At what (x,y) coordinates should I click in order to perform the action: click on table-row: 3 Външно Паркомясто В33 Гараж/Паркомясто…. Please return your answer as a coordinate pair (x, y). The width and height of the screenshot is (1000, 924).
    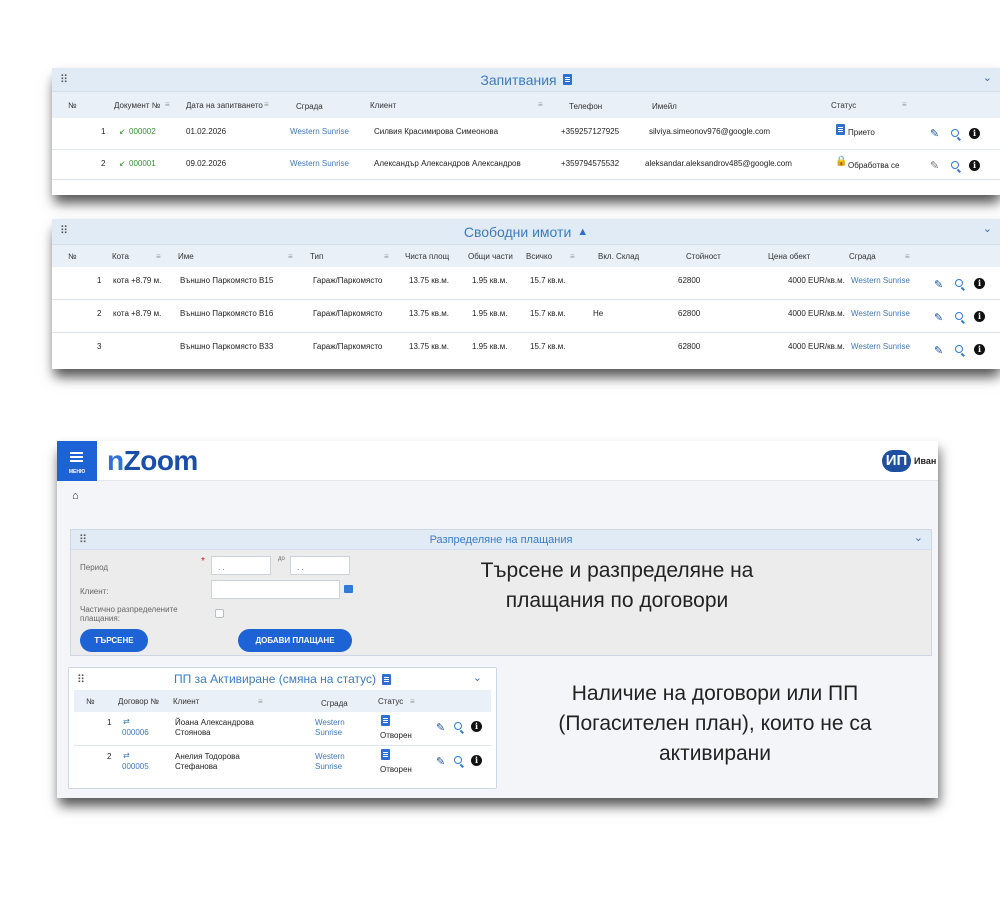
    Looking at the image, I should click on (526, 349).